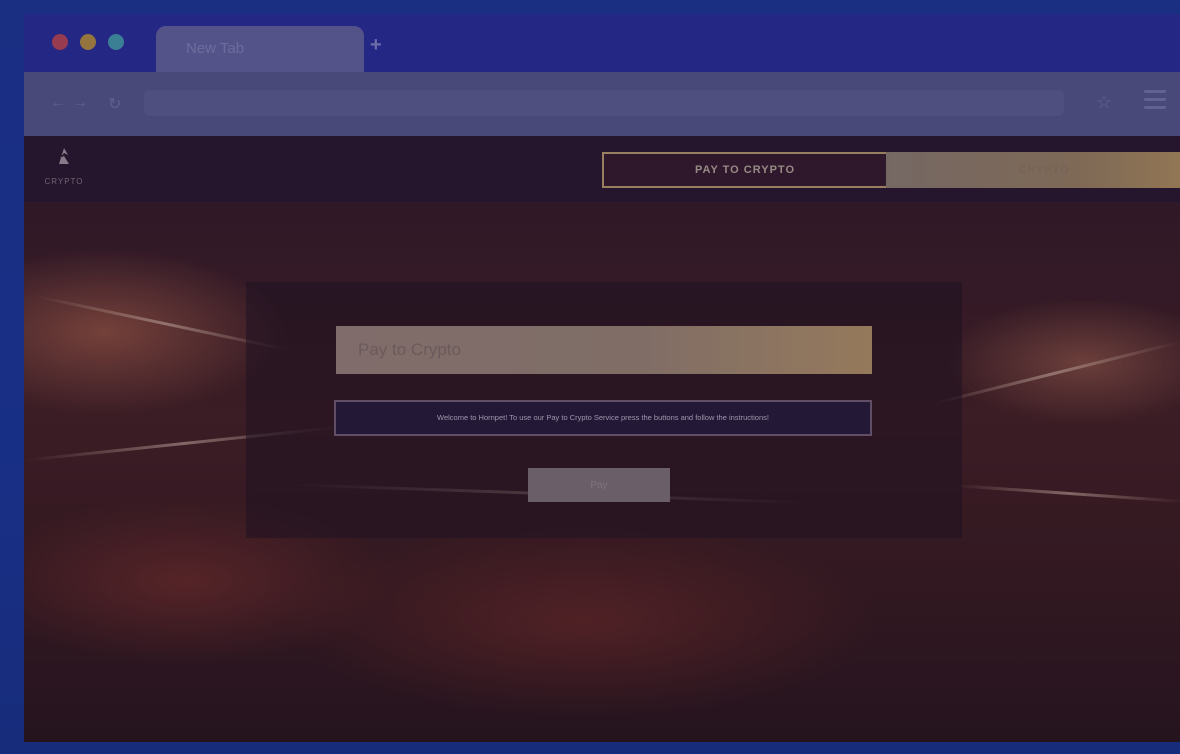 The width and height of the screenshot is (1180, 754). I want to click on tab-pay-to-crypto: PAY TO CRYPTO, so click(745, 170).